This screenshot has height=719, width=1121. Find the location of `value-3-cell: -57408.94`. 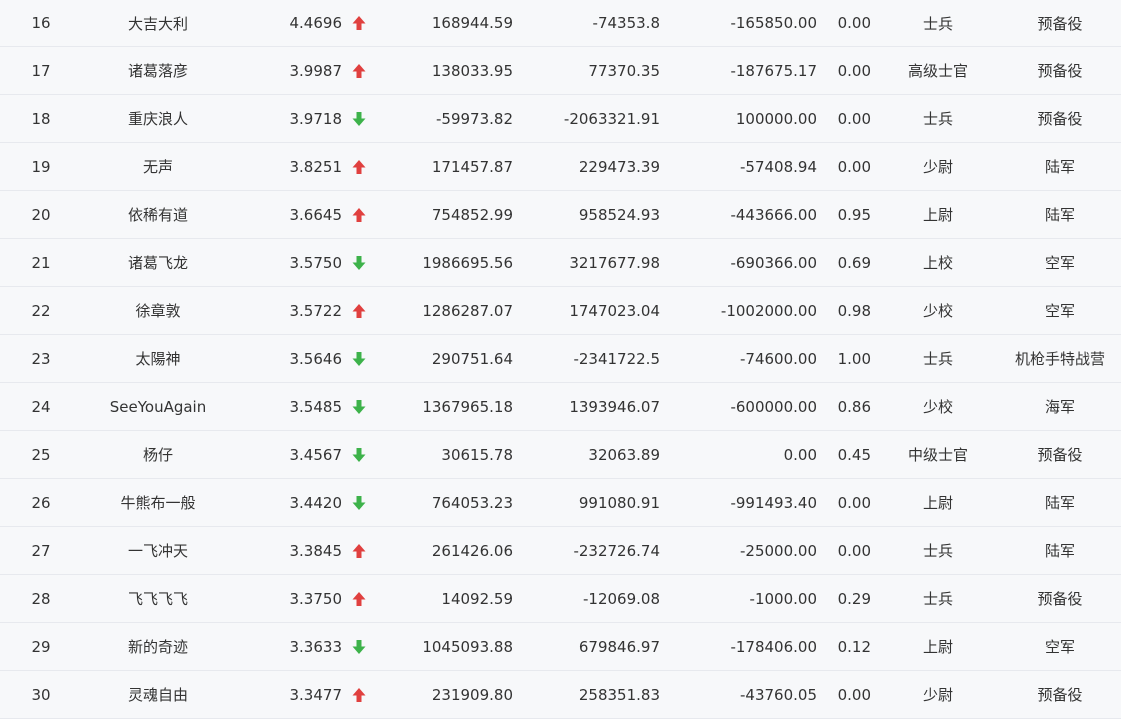

value-3-cell: -57408.94 is located at coordinates (778, 166).